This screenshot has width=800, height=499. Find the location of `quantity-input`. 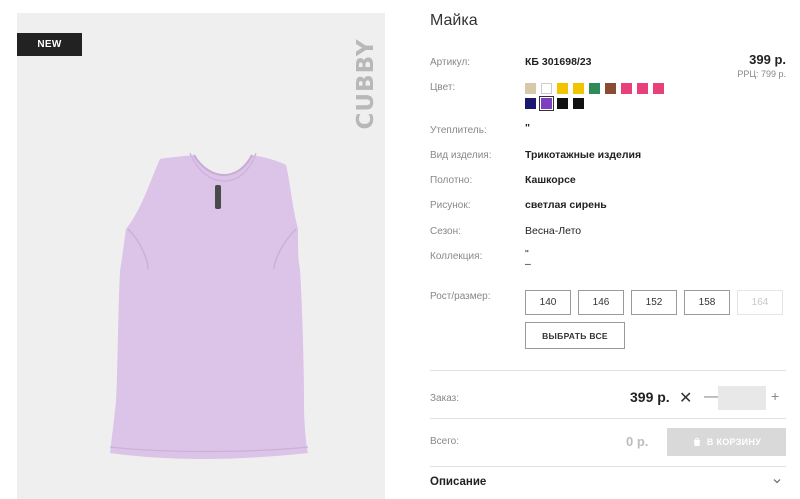

quantity-input is located at coordinates (742, 398).